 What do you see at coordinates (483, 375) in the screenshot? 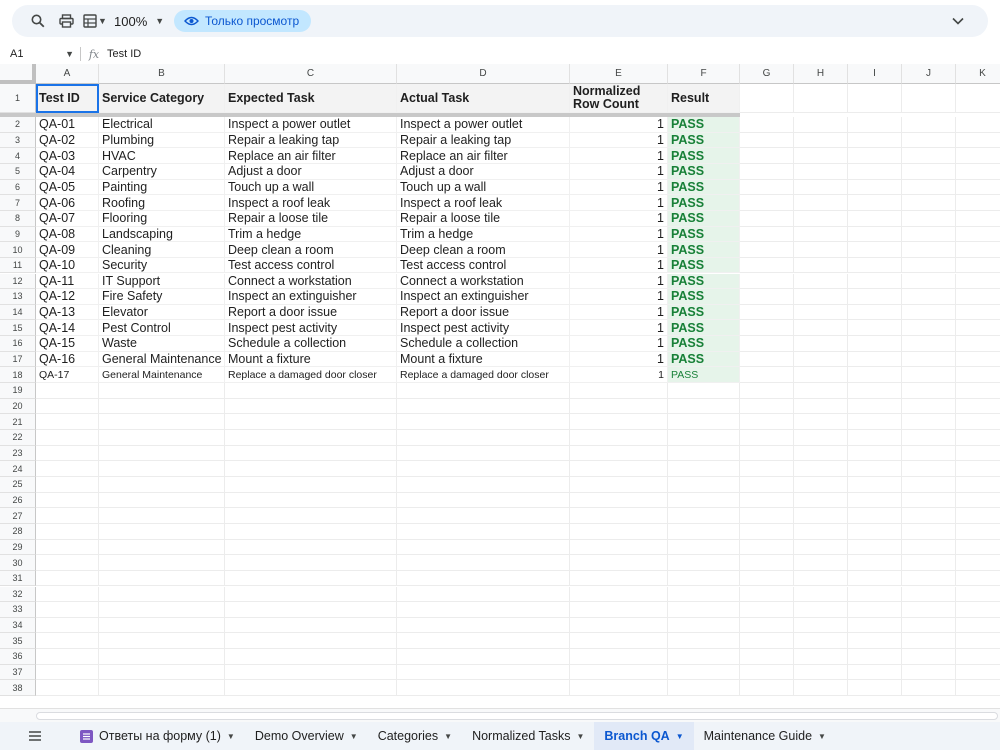
I see `table-cell: Replace a damaged door closer` at bounding box center [483, 375].